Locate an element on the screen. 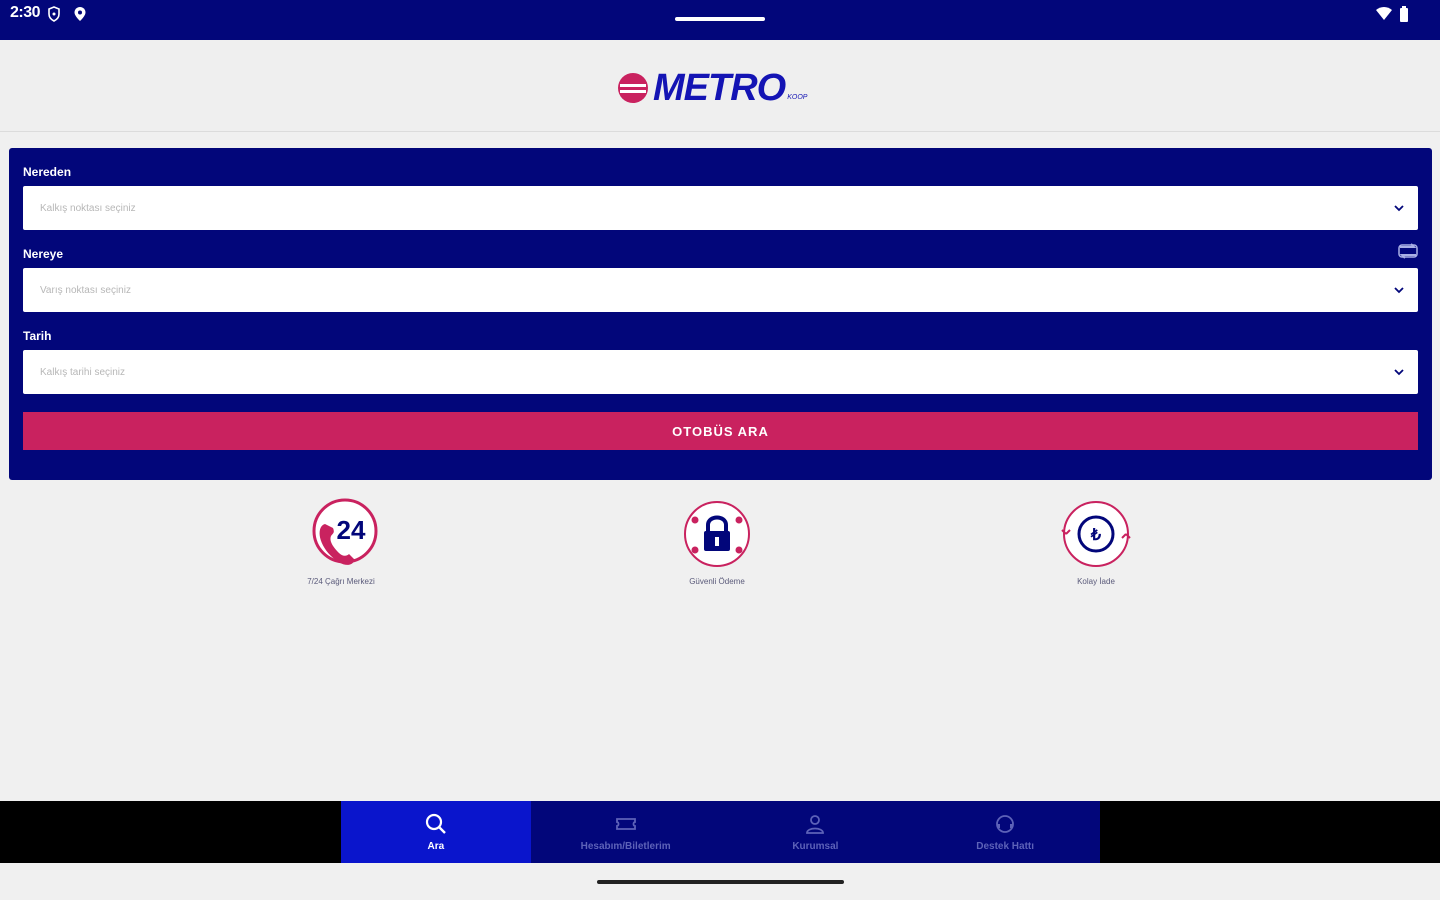 This screenshot has width=1440, height=900. nav-label: Kurumsal is located at coordinates (815, 846).